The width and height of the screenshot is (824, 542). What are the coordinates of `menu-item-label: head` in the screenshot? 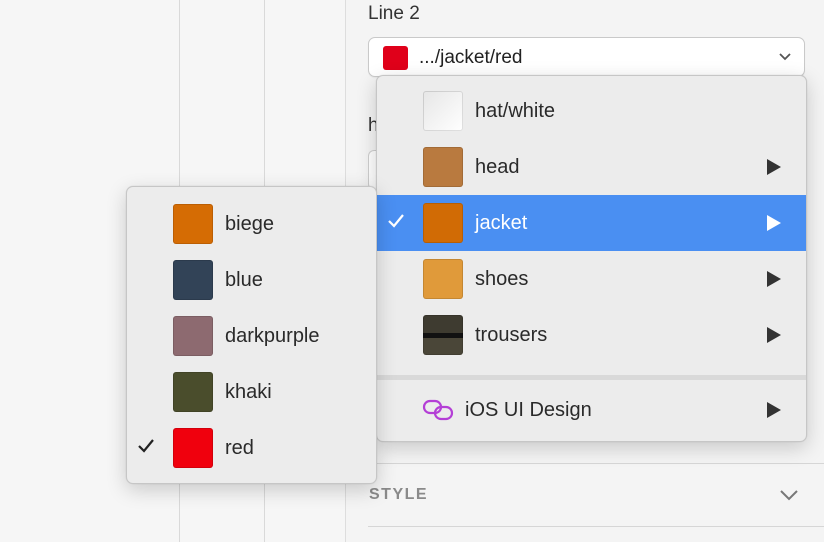 It's located at (497, 167).